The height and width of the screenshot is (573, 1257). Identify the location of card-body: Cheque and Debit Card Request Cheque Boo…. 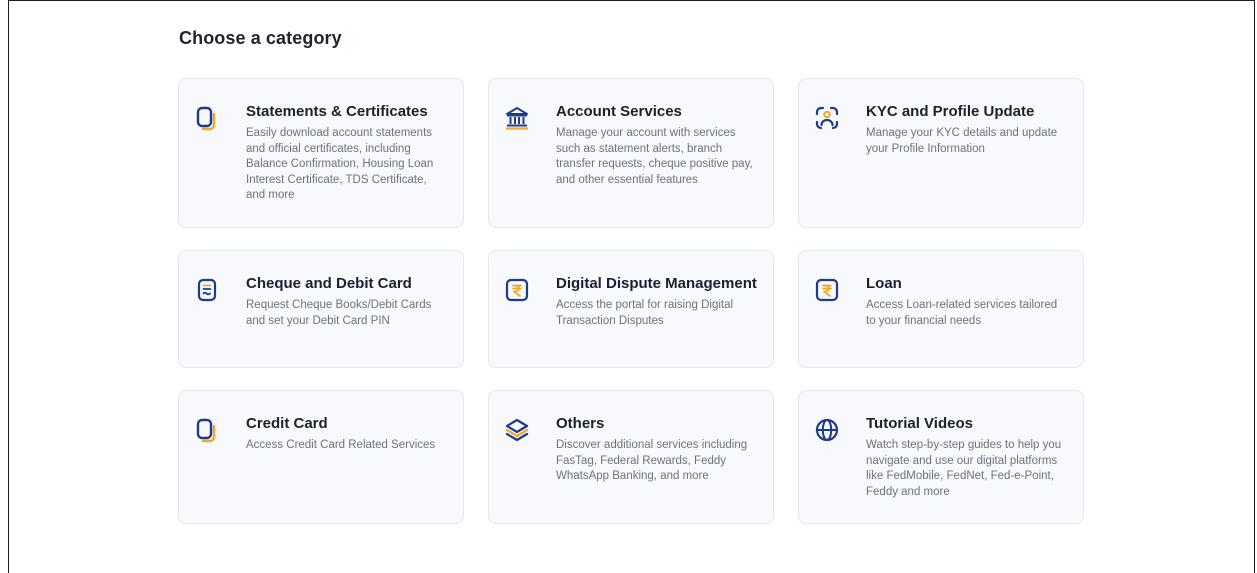
(346, 302).